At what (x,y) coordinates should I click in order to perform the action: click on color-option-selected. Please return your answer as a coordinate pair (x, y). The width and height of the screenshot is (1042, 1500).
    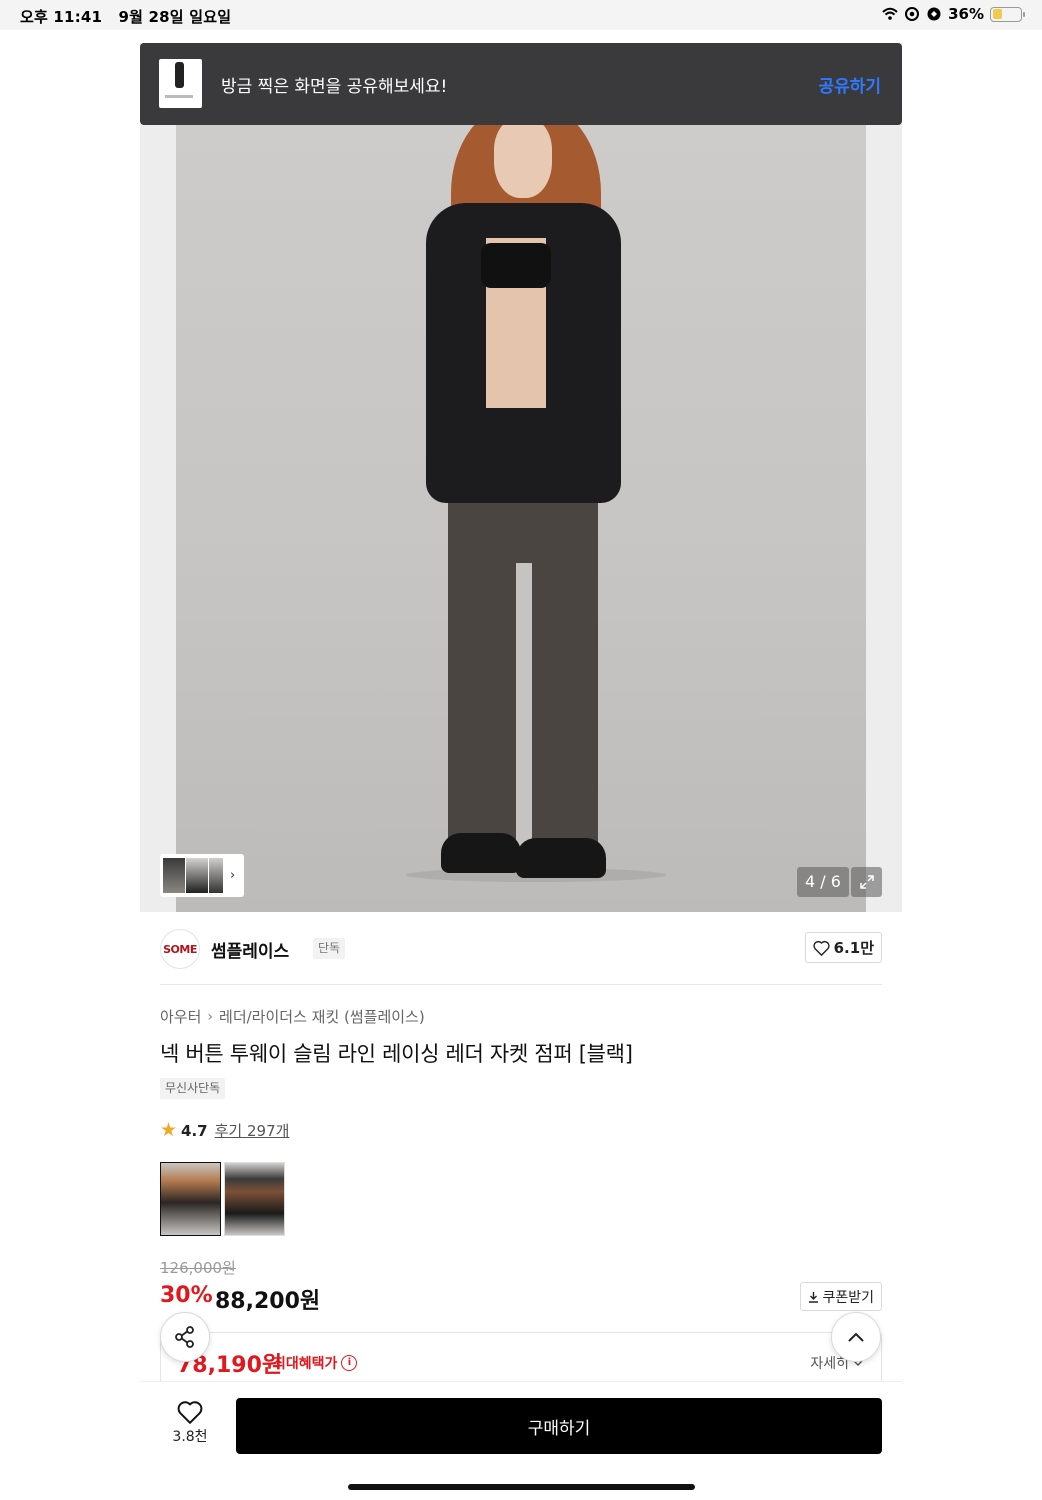
    Looking at the image, I should click on (190, 1199).